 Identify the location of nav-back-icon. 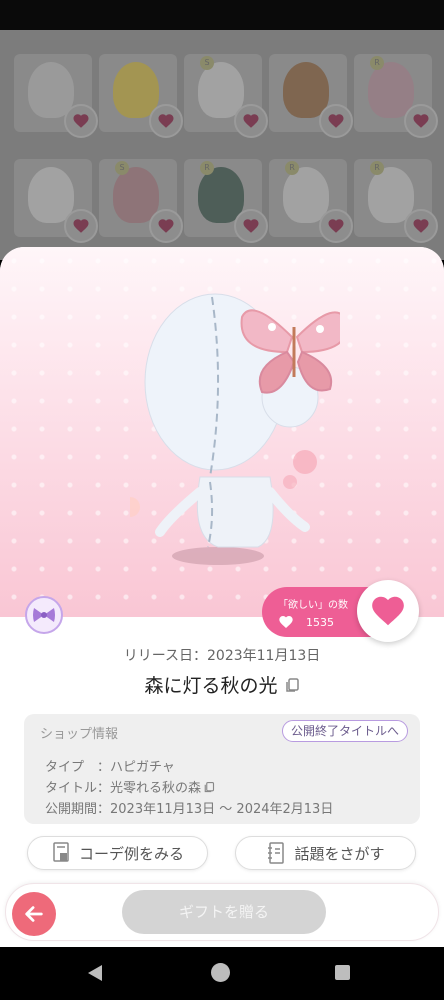
(95, 973).